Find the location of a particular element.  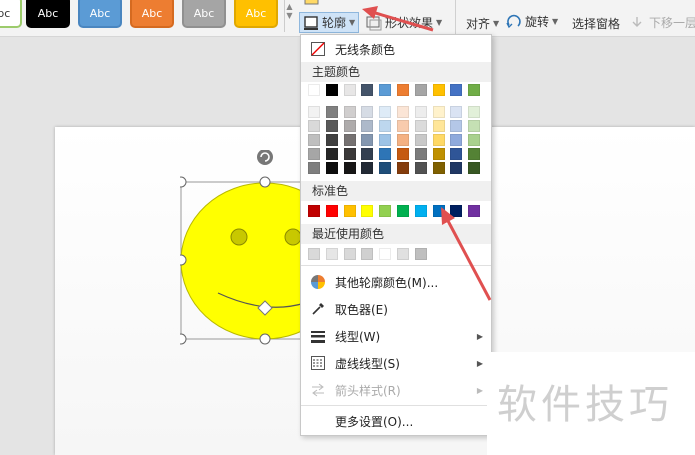

arrow-style-label: 箭头样式(R) is located at coordinates (368, 390).